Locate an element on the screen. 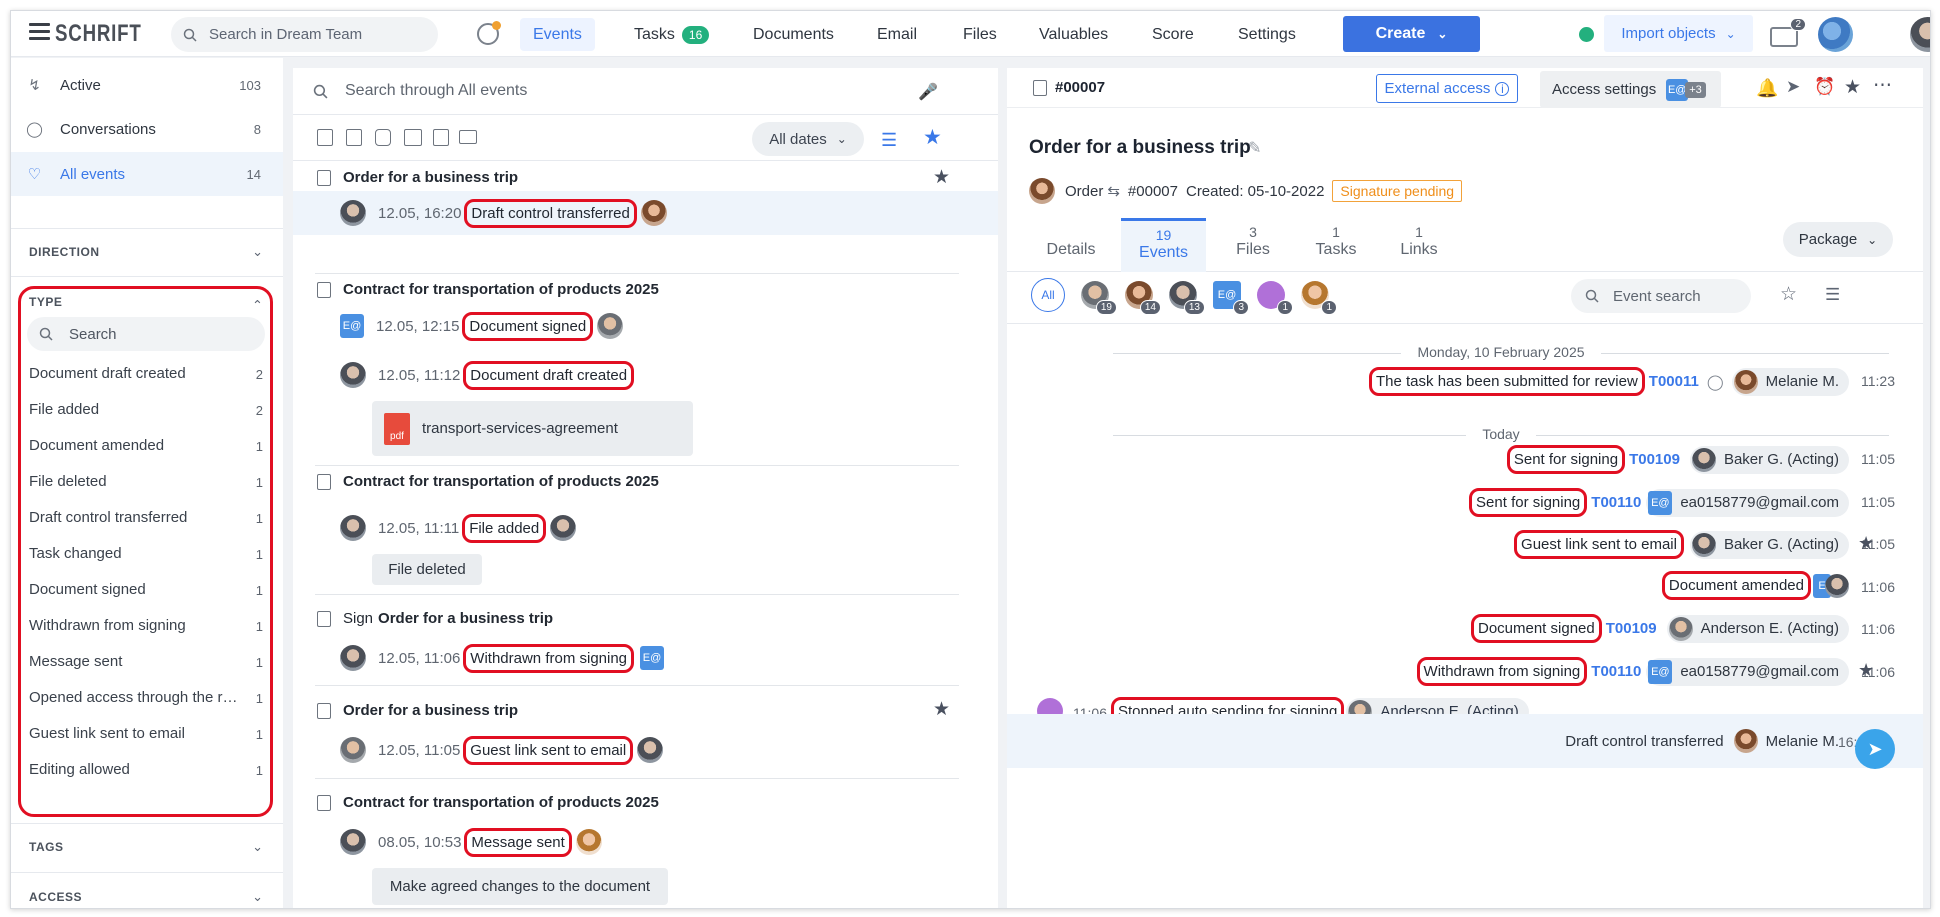 This screenshot has width=1940, height=917. type-filter-item: Message sent 1 is located at coordinates (150, 661).